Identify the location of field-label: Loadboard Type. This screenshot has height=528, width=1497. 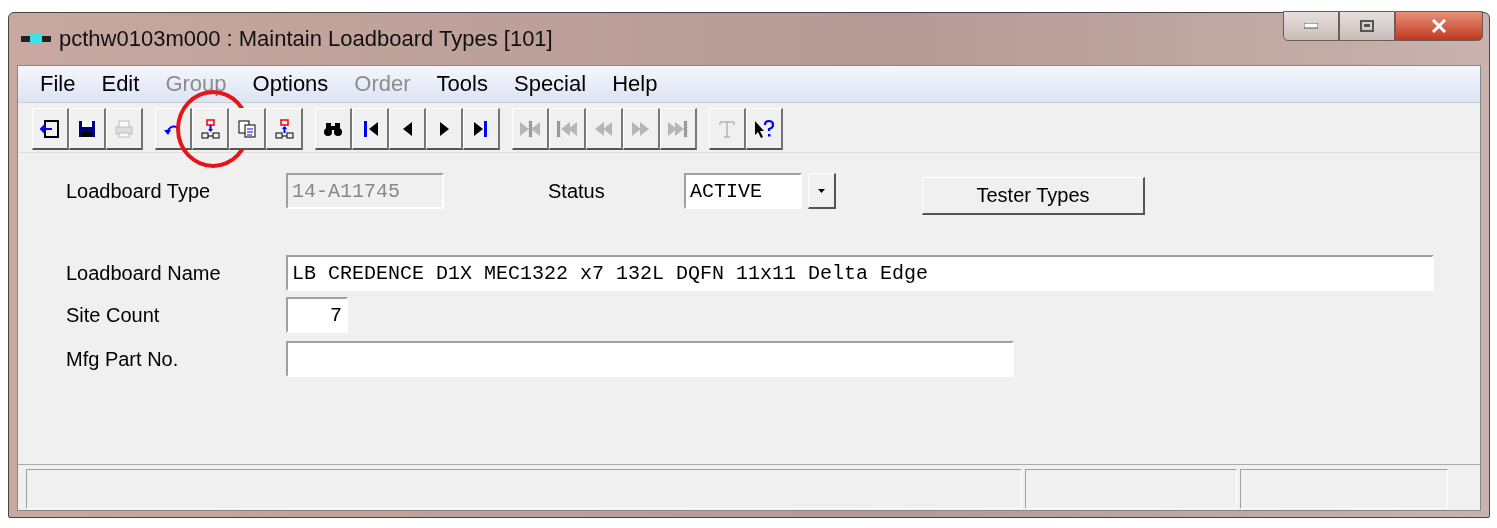
(139, 191).